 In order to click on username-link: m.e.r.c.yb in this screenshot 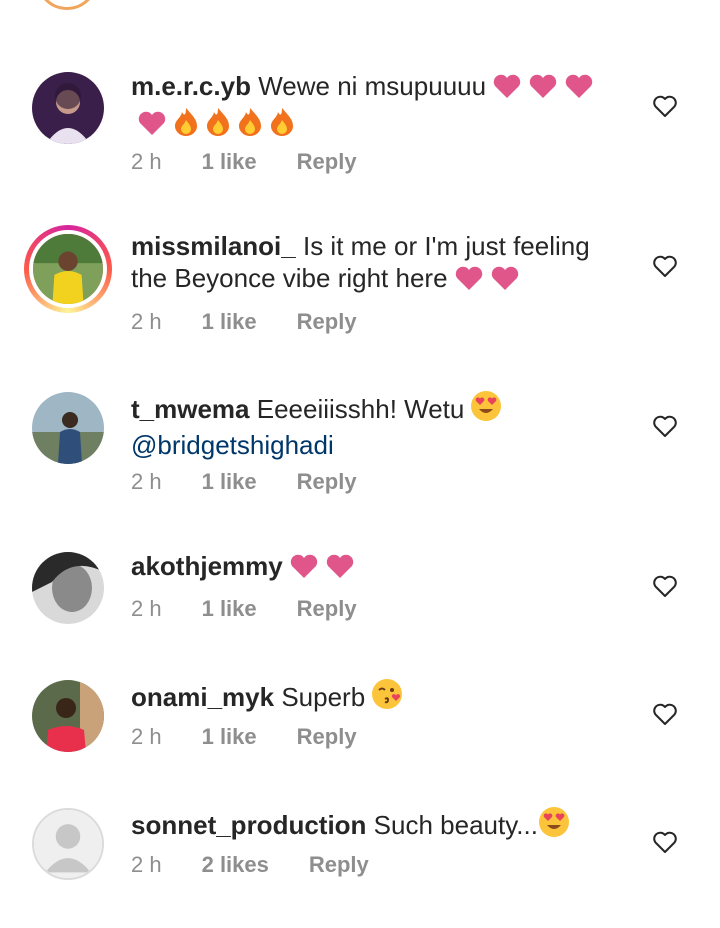, I will do `click(191, 86)`.